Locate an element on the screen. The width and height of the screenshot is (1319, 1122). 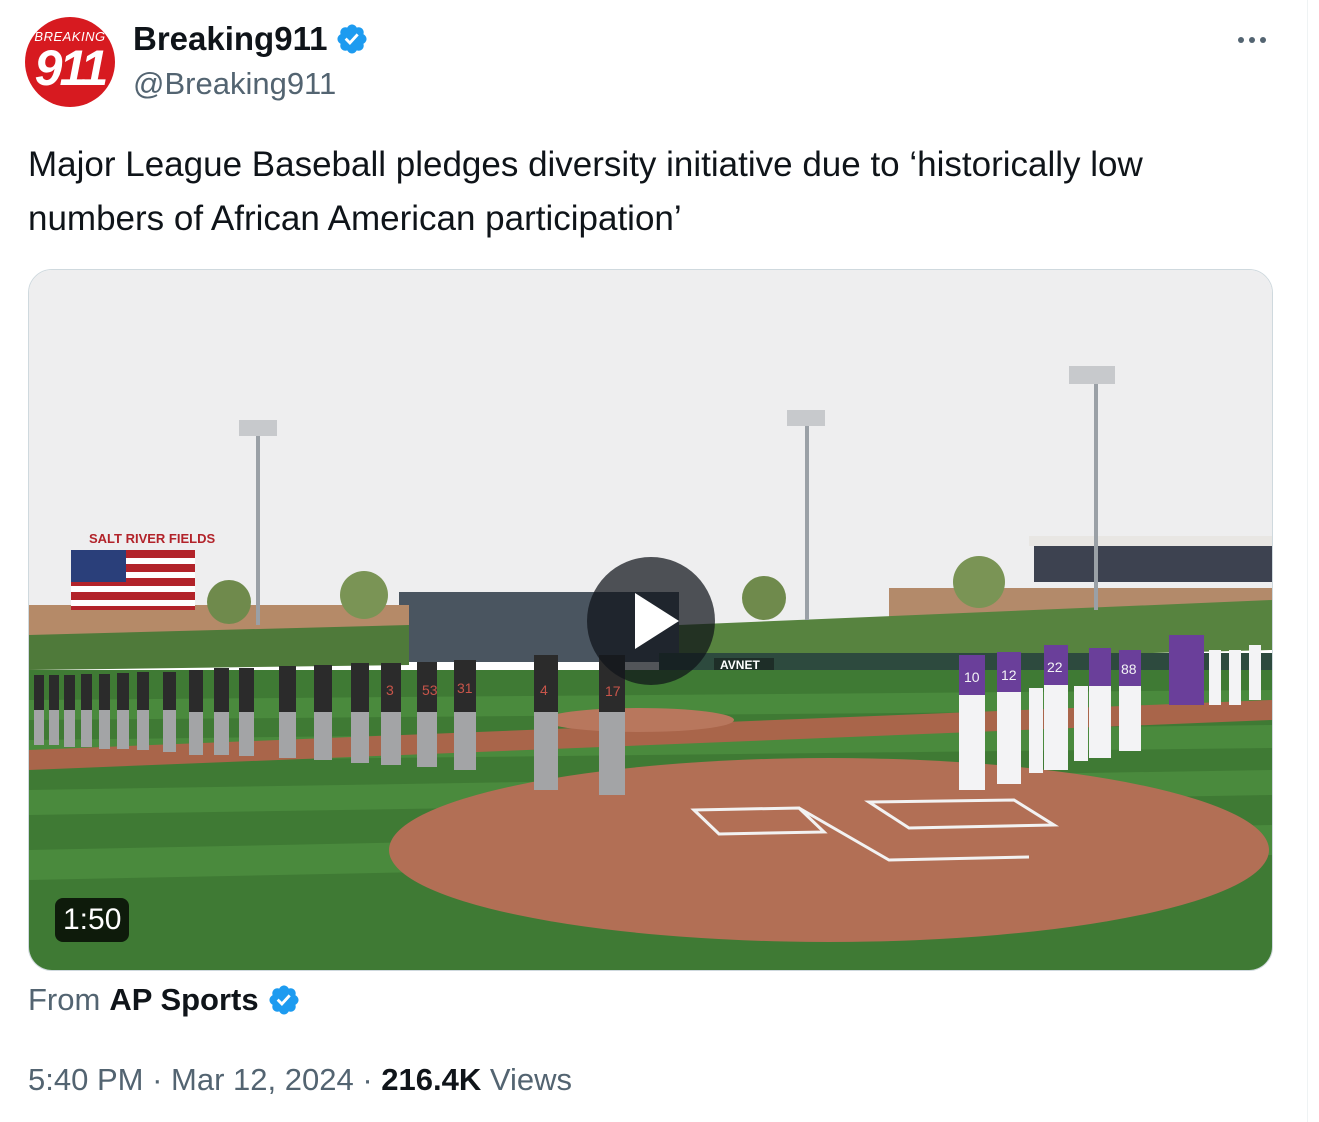
jersey-number: 31 is located at coordinates (465, 688).